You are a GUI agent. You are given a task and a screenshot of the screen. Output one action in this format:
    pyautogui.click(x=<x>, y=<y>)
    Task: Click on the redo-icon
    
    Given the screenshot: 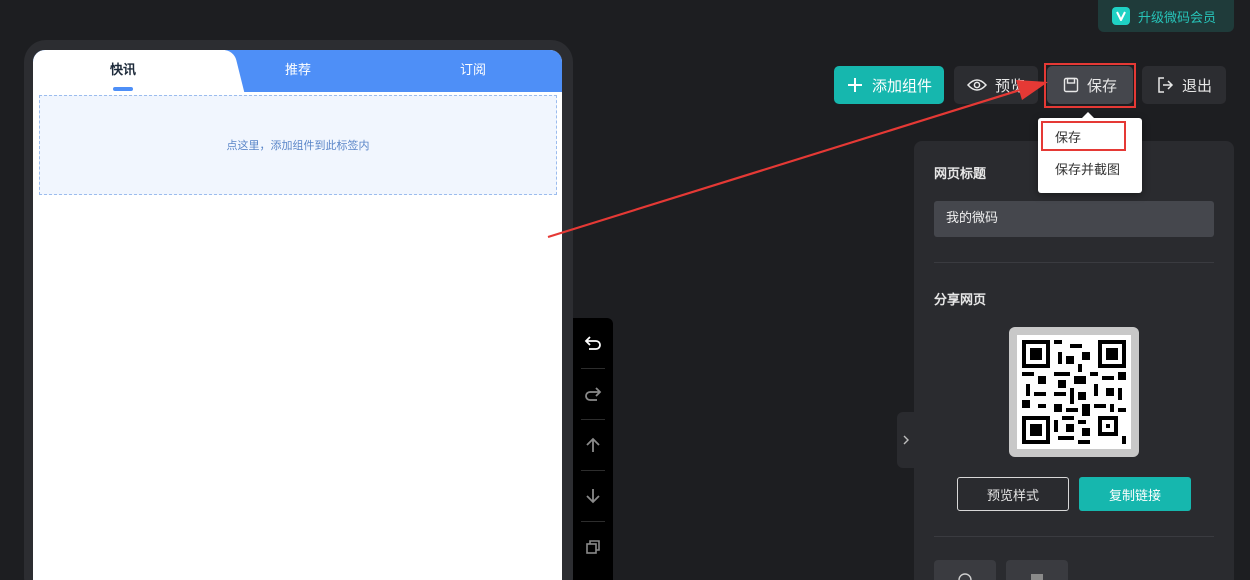 What is the action you would take?
    pyautogui.click(x=593, y=394)
    